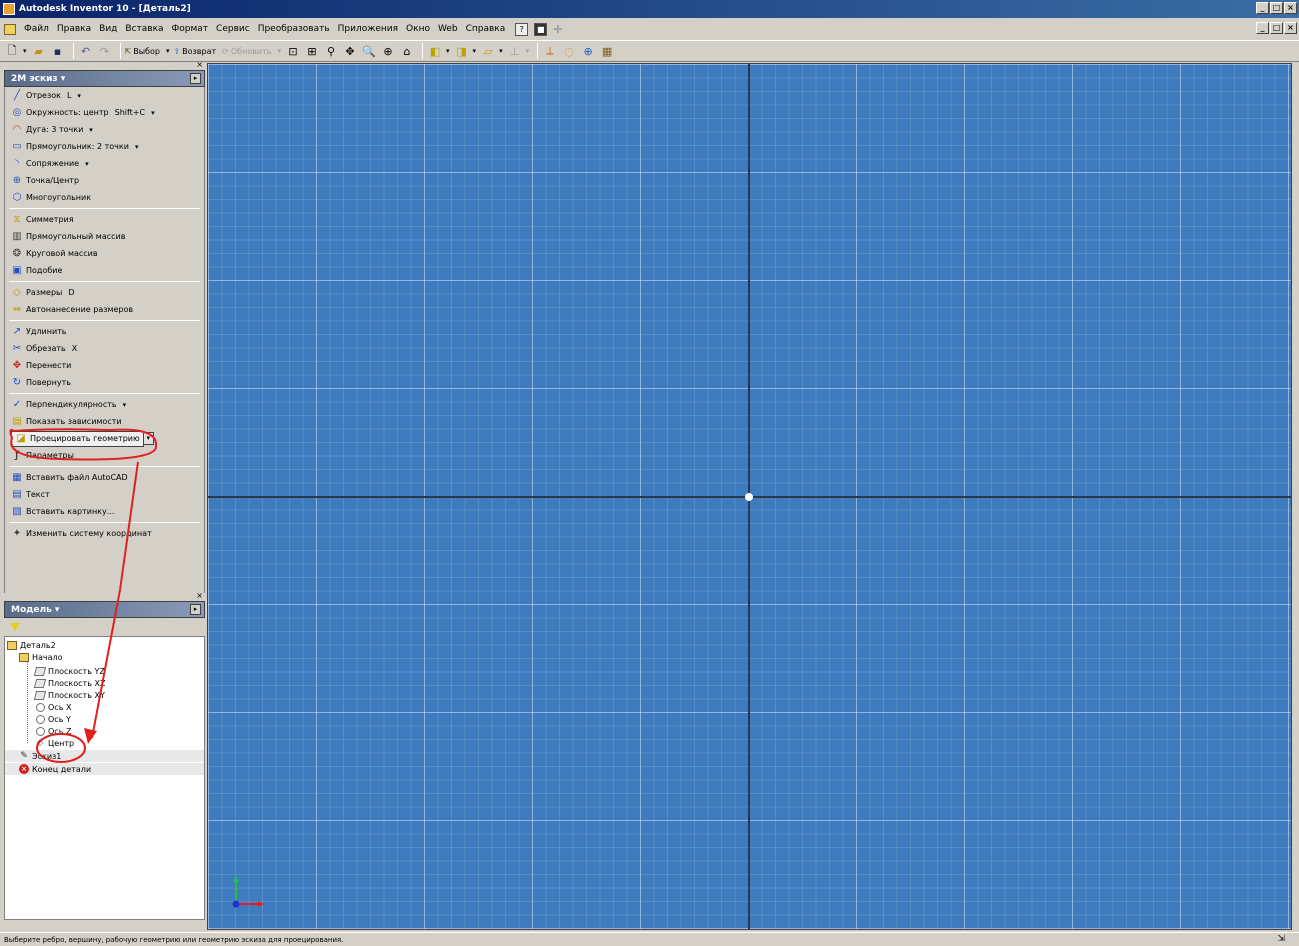  Describe the element at coordinates (104, 477) in the screenshot. I see `command-autocad: ▦ Вставить файл AutoCAD` at that location.